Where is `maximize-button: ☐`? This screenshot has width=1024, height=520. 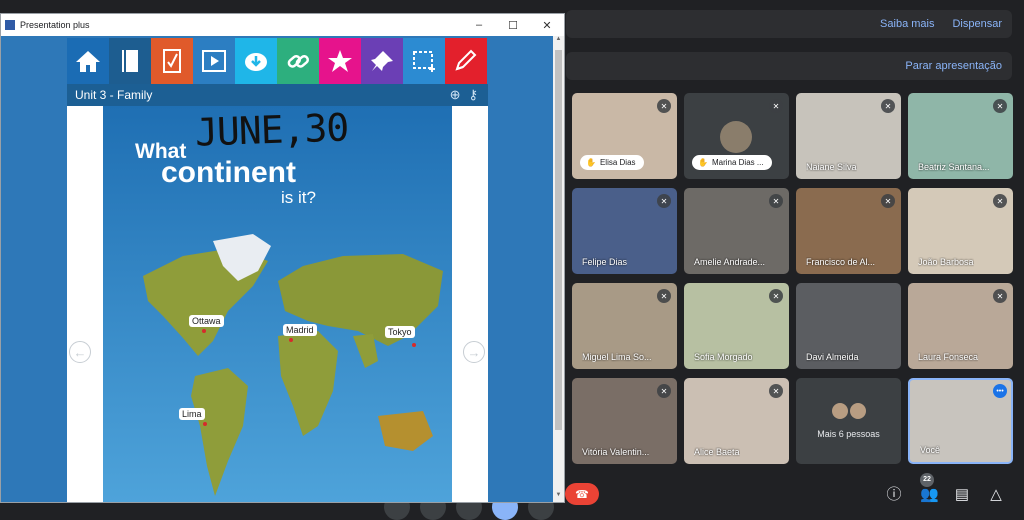
maximize-button: ☐ is located at coordinates (513, 25).